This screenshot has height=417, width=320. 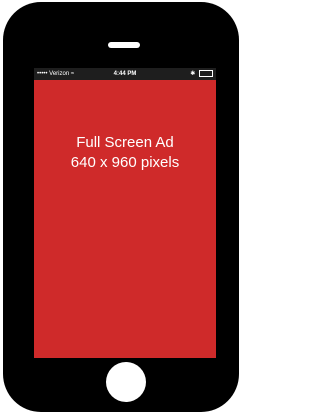 What do you see at coordinates (193, 74) in the screenshot?
I see `bluetooth-icon: ✱` at bounding box center [193, 74].